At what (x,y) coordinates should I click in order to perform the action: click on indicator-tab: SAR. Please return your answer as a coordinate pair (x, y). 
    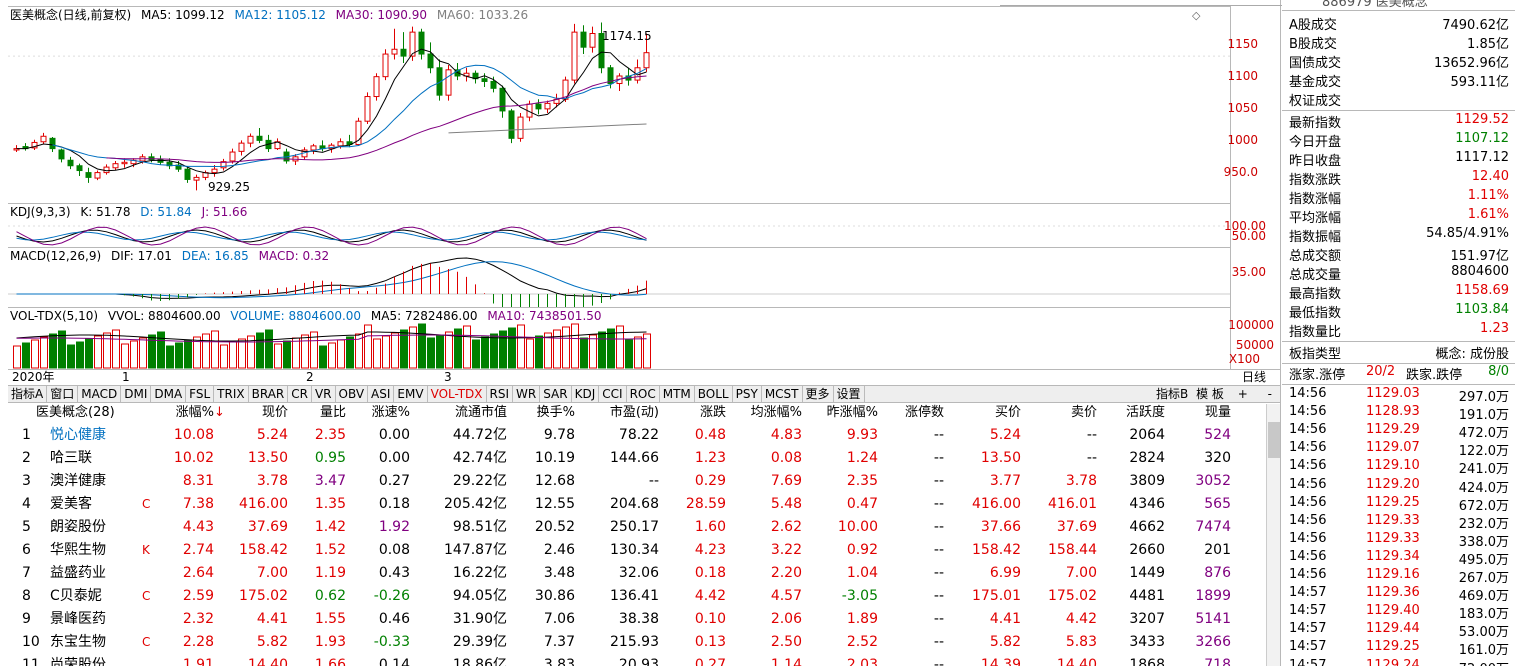
    Looking at the image, I should click on (556, 394).